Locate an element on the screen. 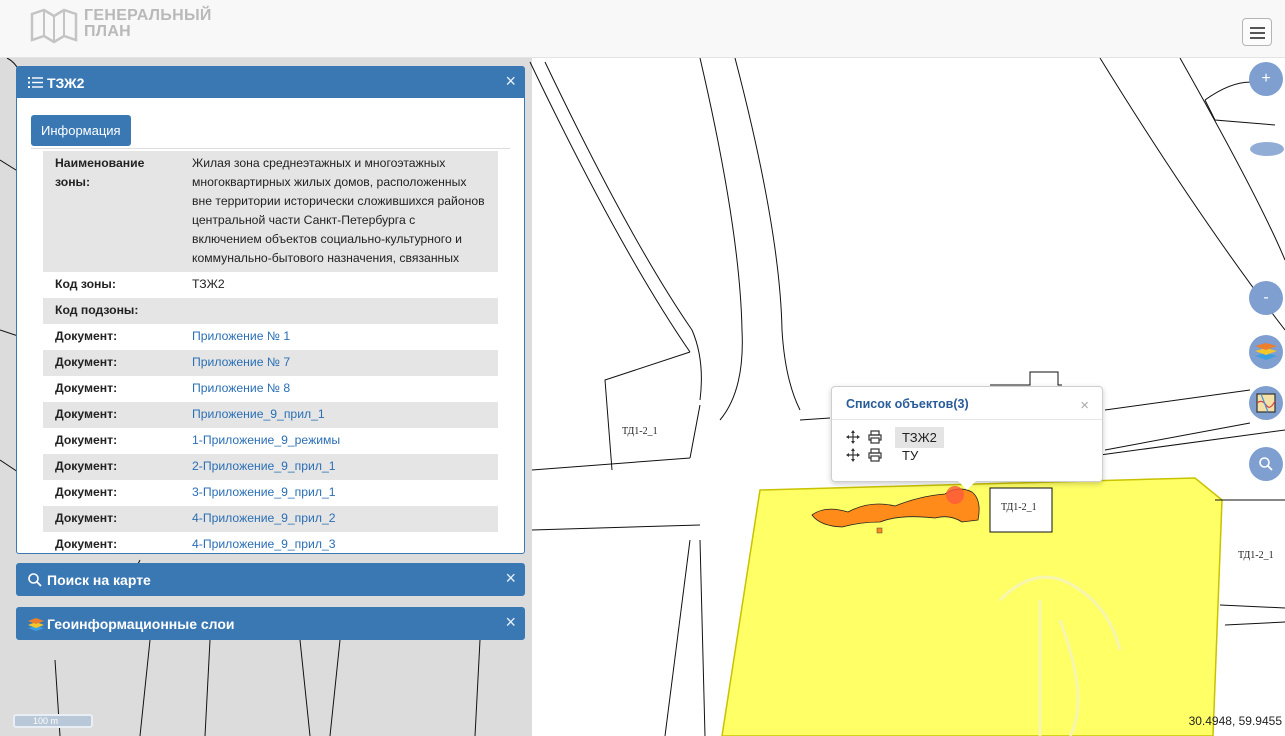 The image size is (1285, 736). search-panel-title: Поиск на карте is located at coordinates (99, 580).